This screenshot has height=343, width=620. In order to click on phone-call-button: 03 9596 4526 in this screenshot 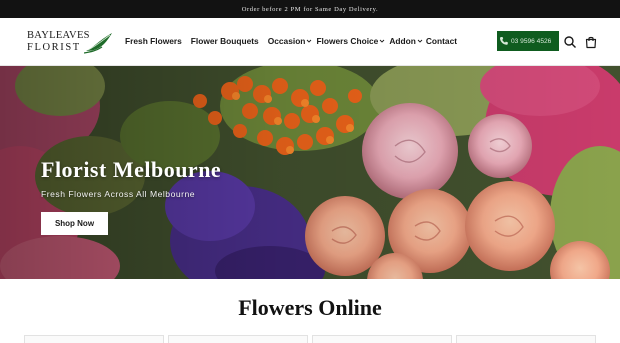, I will do `click(528, 41)`.